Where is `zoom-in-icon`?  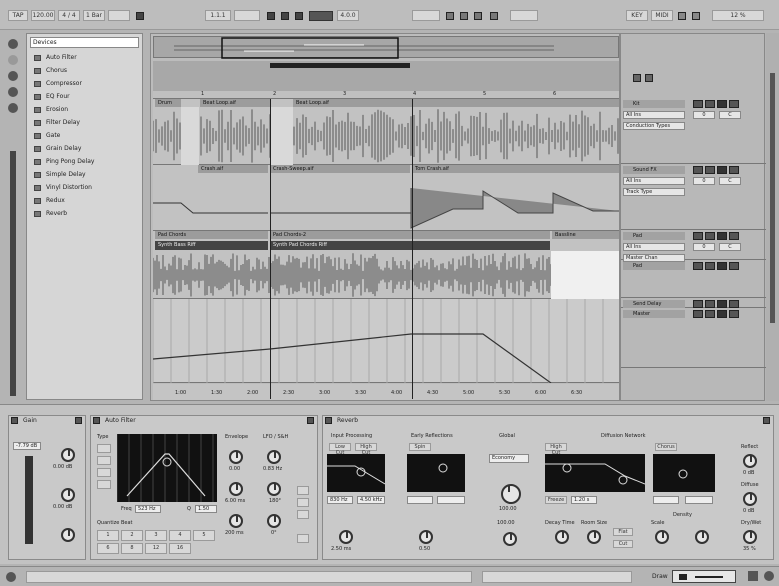 zoom-in-icon is located at coordinates (649, 78).